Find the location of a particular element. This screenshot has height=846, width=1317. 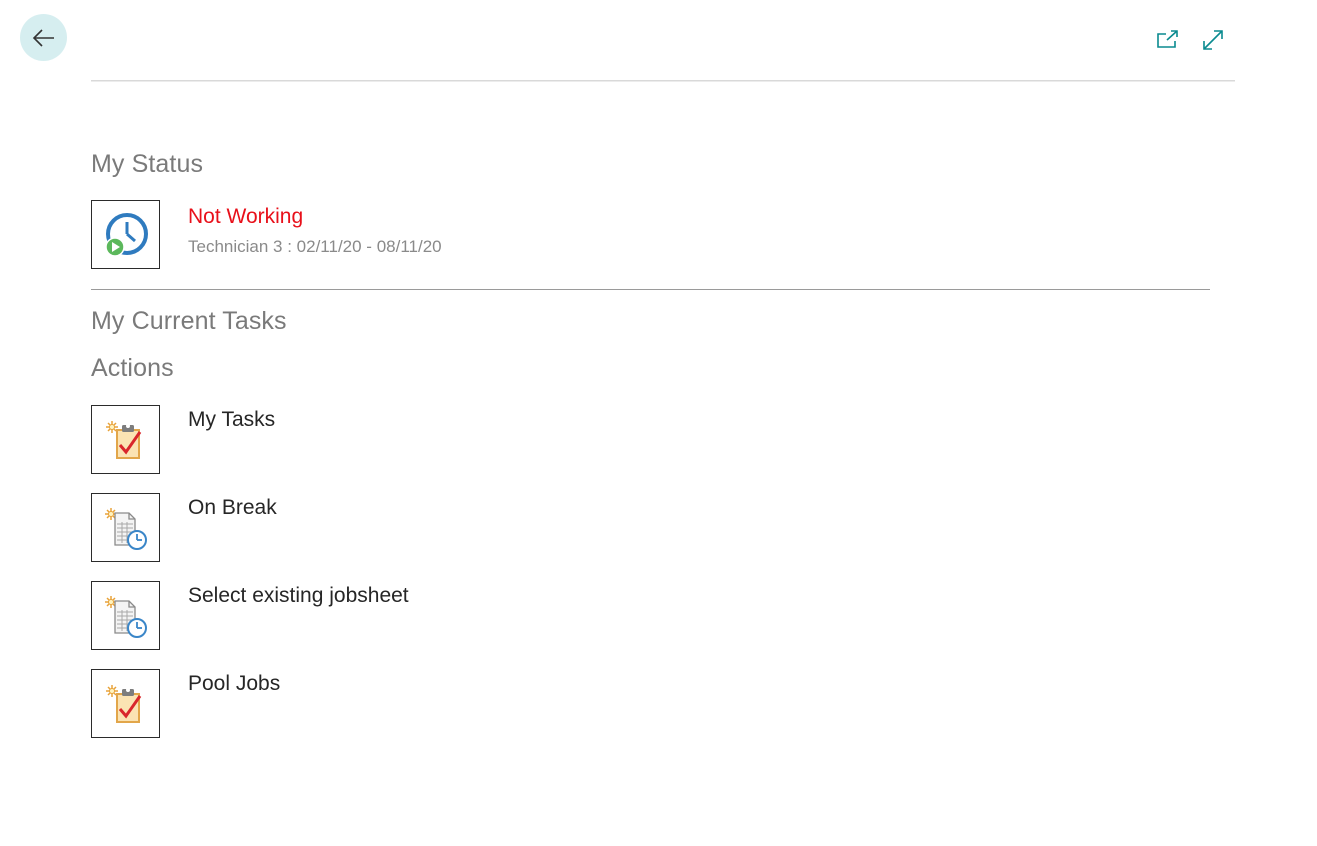

status-link: Not Working is located at coordinates (315, 217).